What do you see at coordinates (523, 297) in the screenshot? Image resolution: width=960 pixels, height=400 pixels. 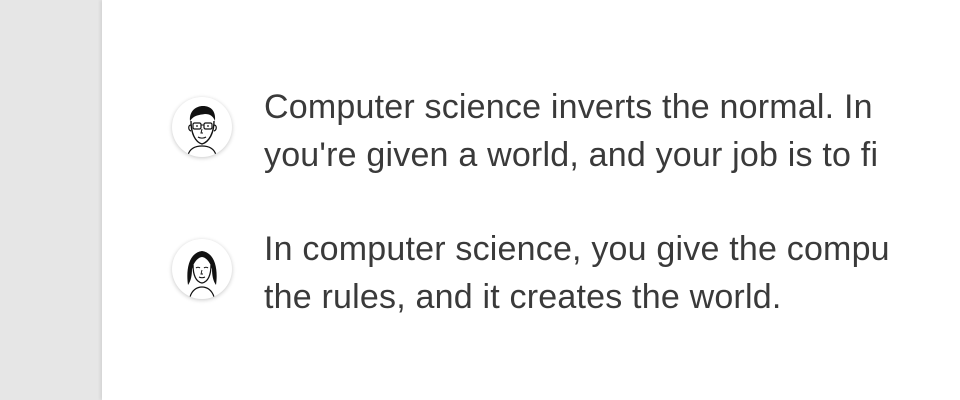 I see `message-line: the rules, and it creates the world.` at bounding box center [523, 297].